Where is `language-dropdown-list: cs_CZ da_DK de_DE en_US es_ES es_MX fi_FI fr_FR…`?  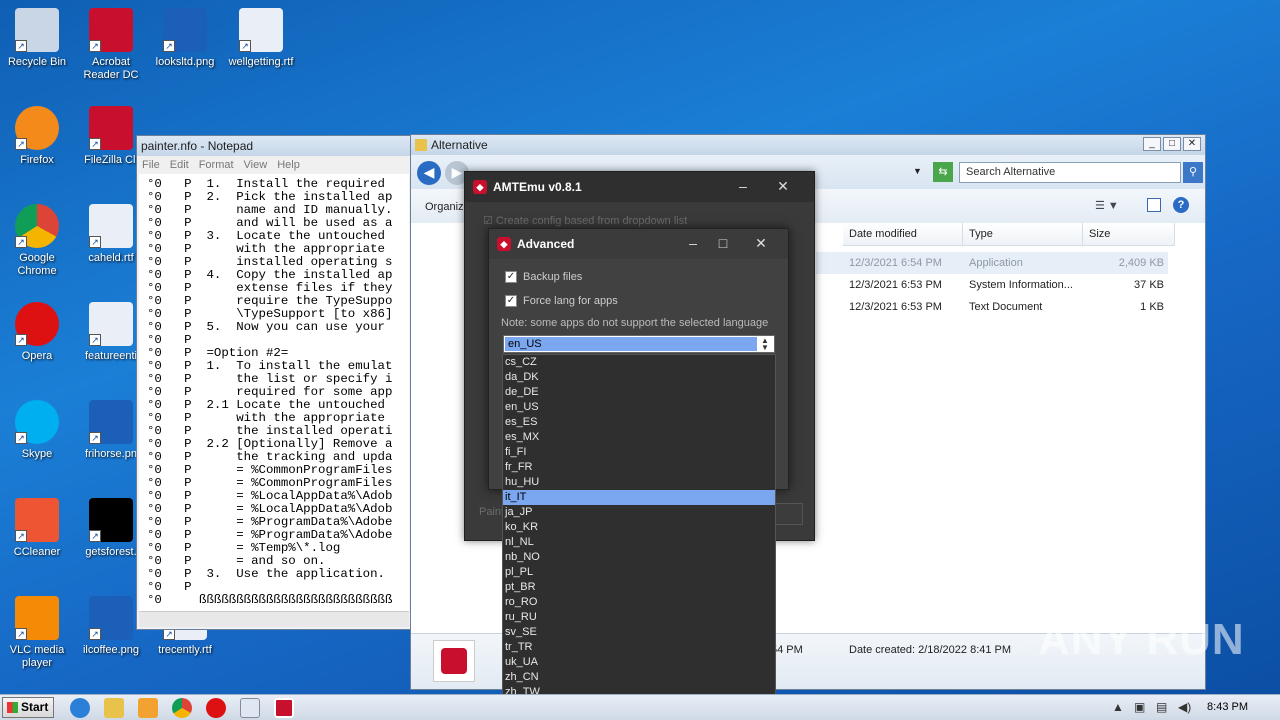 language-dropdown-list: cs_CZ da_DK de_DE en_US es_ES es_MX fi_FI fr_FR… is located at coordinates (639, 527).